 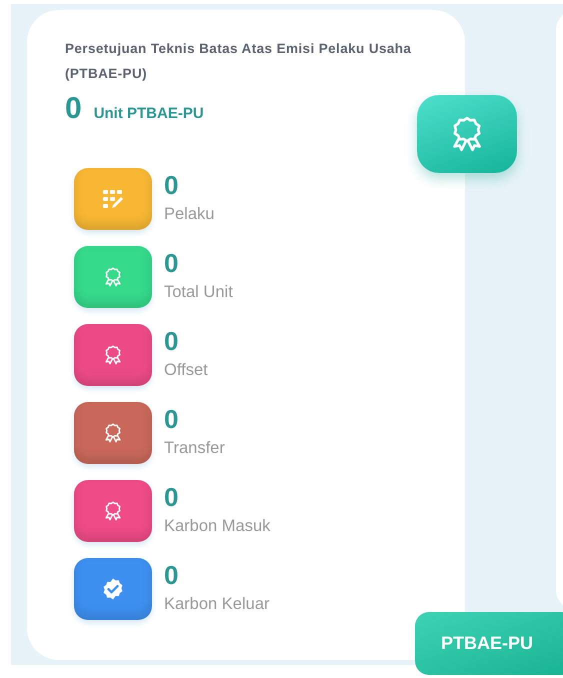 I want to click on verified-badge-icon, so click(x=113, y=589).